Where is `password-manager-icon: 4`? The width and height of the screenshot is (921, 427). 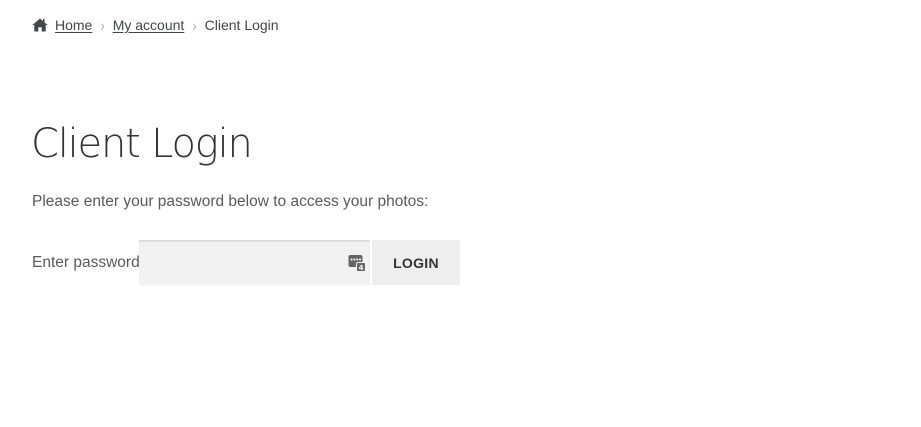 password-manager-icon: 4 is located at coordinates (357, 263).